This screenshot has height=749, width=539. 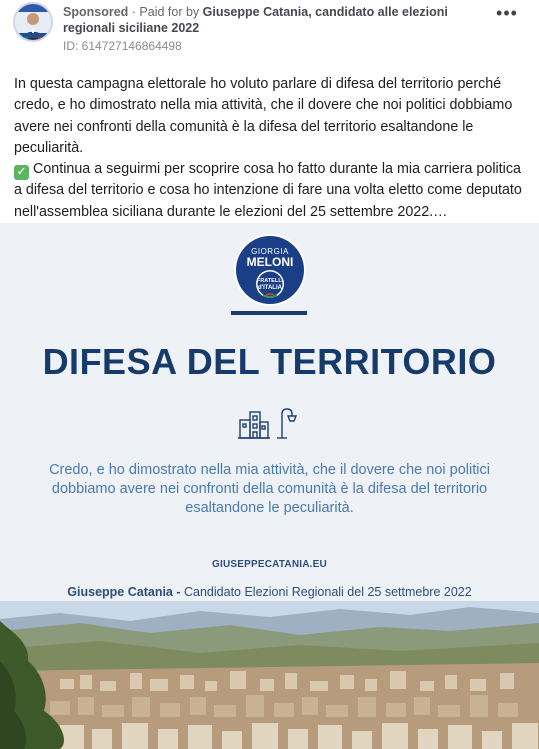 I want to click on profile-photo-icon, so click(x=33, y=22).